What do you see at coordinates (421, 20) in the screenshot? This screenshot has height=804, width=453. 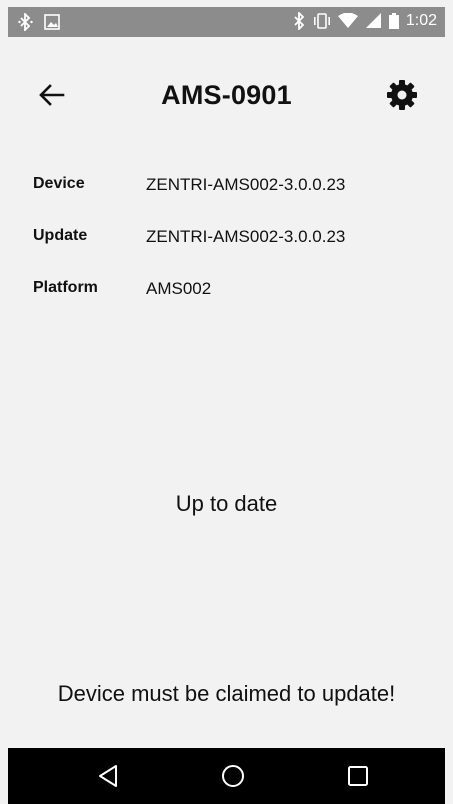 I see `status-time: 1:02` at bounding box center [421, 20].